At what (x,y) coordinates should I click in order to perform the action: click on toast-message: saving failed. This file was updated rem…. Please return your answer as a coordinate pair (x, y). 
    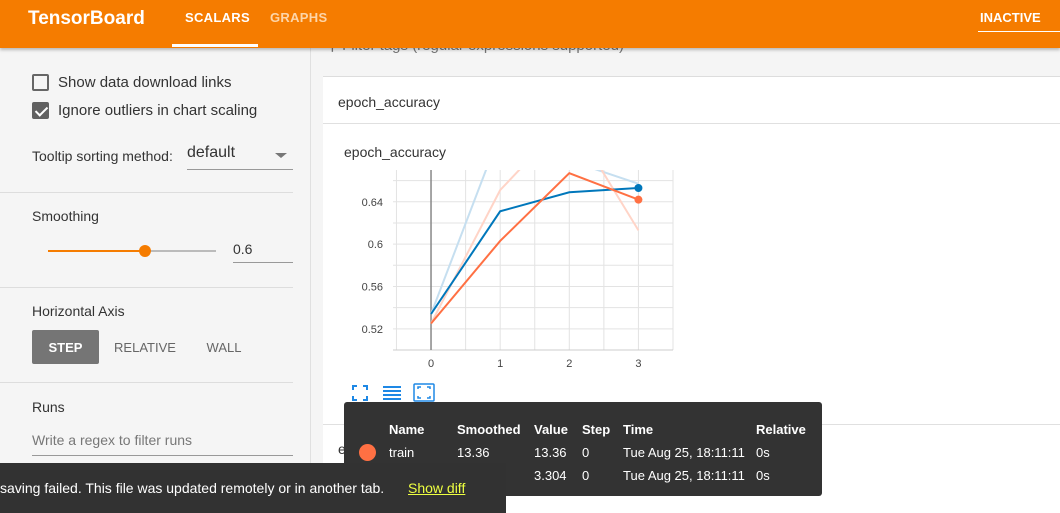
    Looking at the image, I should click on (192, 488).